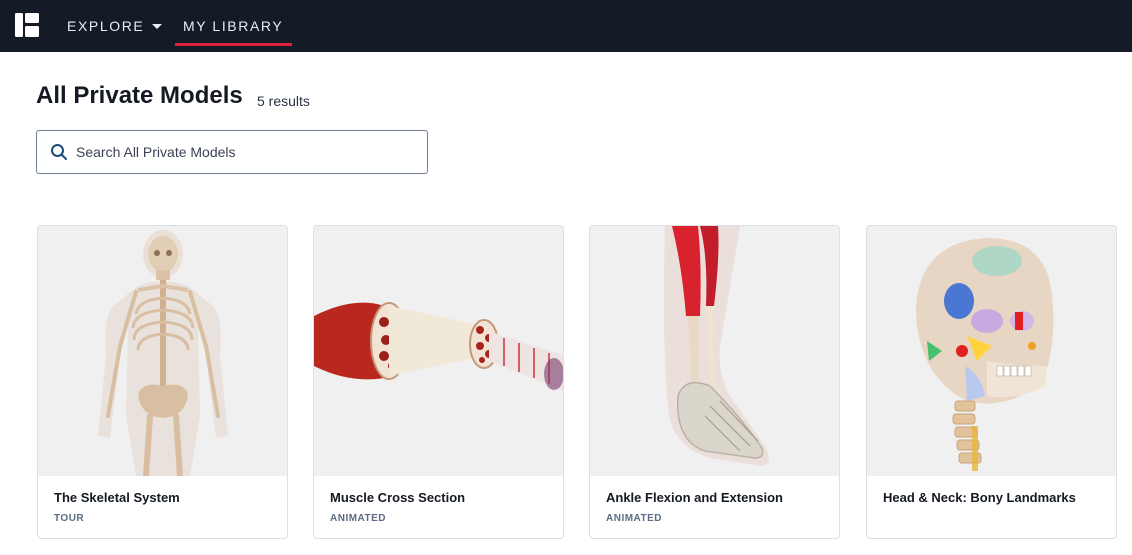 The image size is (1132, 555). Describe the element at coordinates (139, 95) in the screenshot. I see `page-title: All Private Models` at that location.